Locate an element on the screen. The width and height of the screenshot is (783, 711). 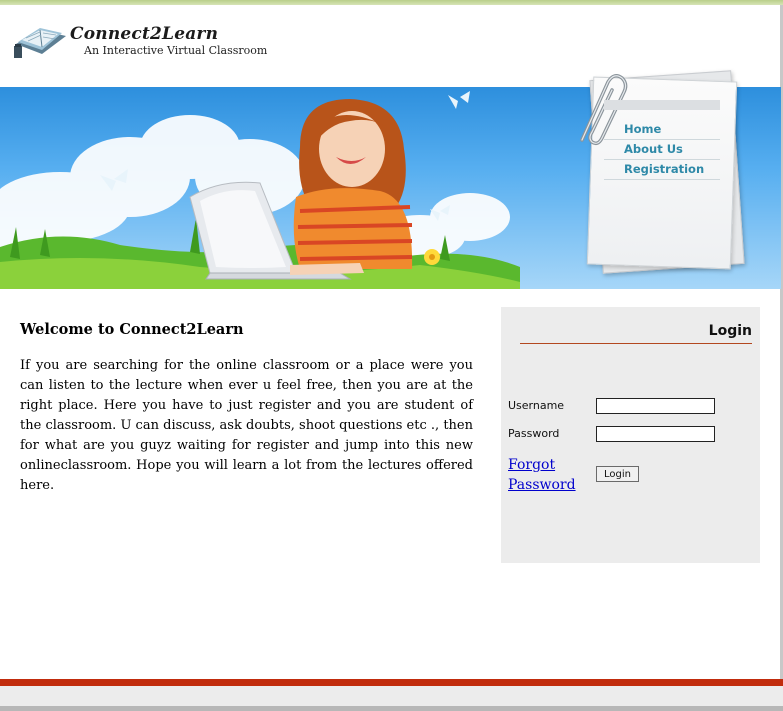
forgot-password-link: Forgot Password is located at coordinates (543, 475).